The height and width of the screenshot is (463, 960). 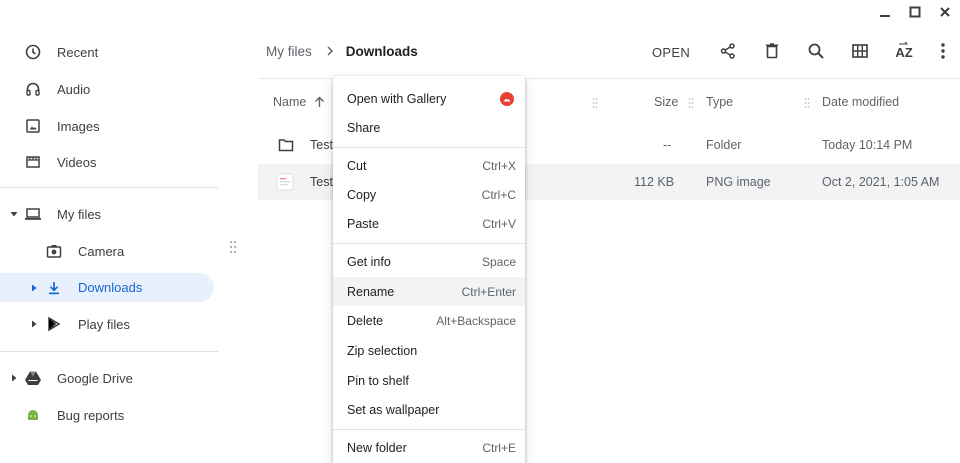 I want to click on play-store-icon, so click(x=54, y=324).